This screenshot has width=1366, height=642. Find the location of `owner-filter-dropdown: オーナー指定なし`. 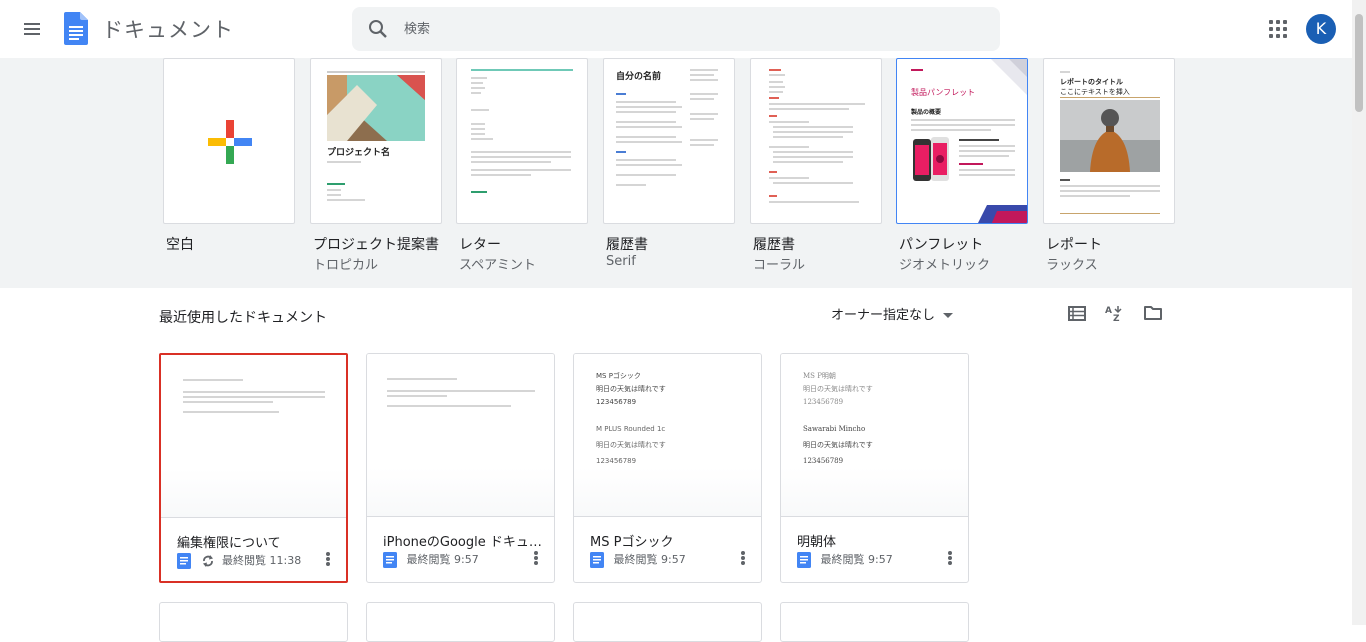

owner-filter-dropdown: オーナー指定なし is located at coordinates (892, 313).